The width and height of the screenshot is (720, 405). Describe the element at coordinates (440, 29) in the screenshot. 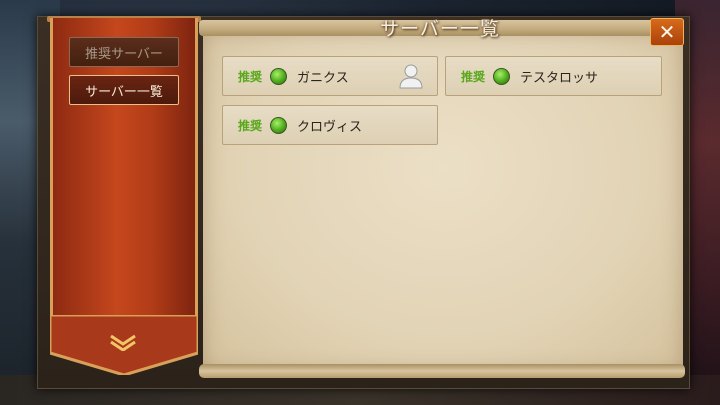

I see `page-title: サーバー一覧` at that location.